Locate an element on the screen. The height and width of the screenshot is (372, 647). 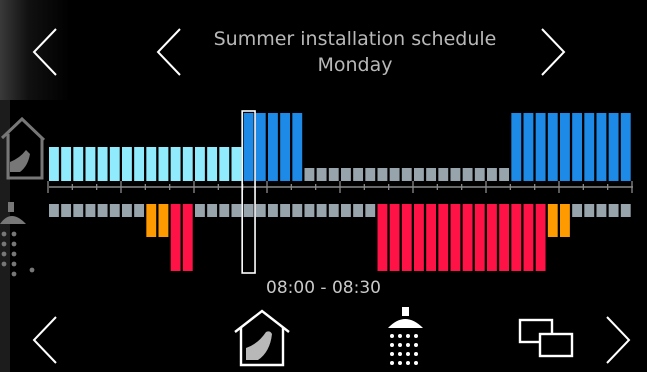
copy-windows-icon is located at coordinates (547, 338).